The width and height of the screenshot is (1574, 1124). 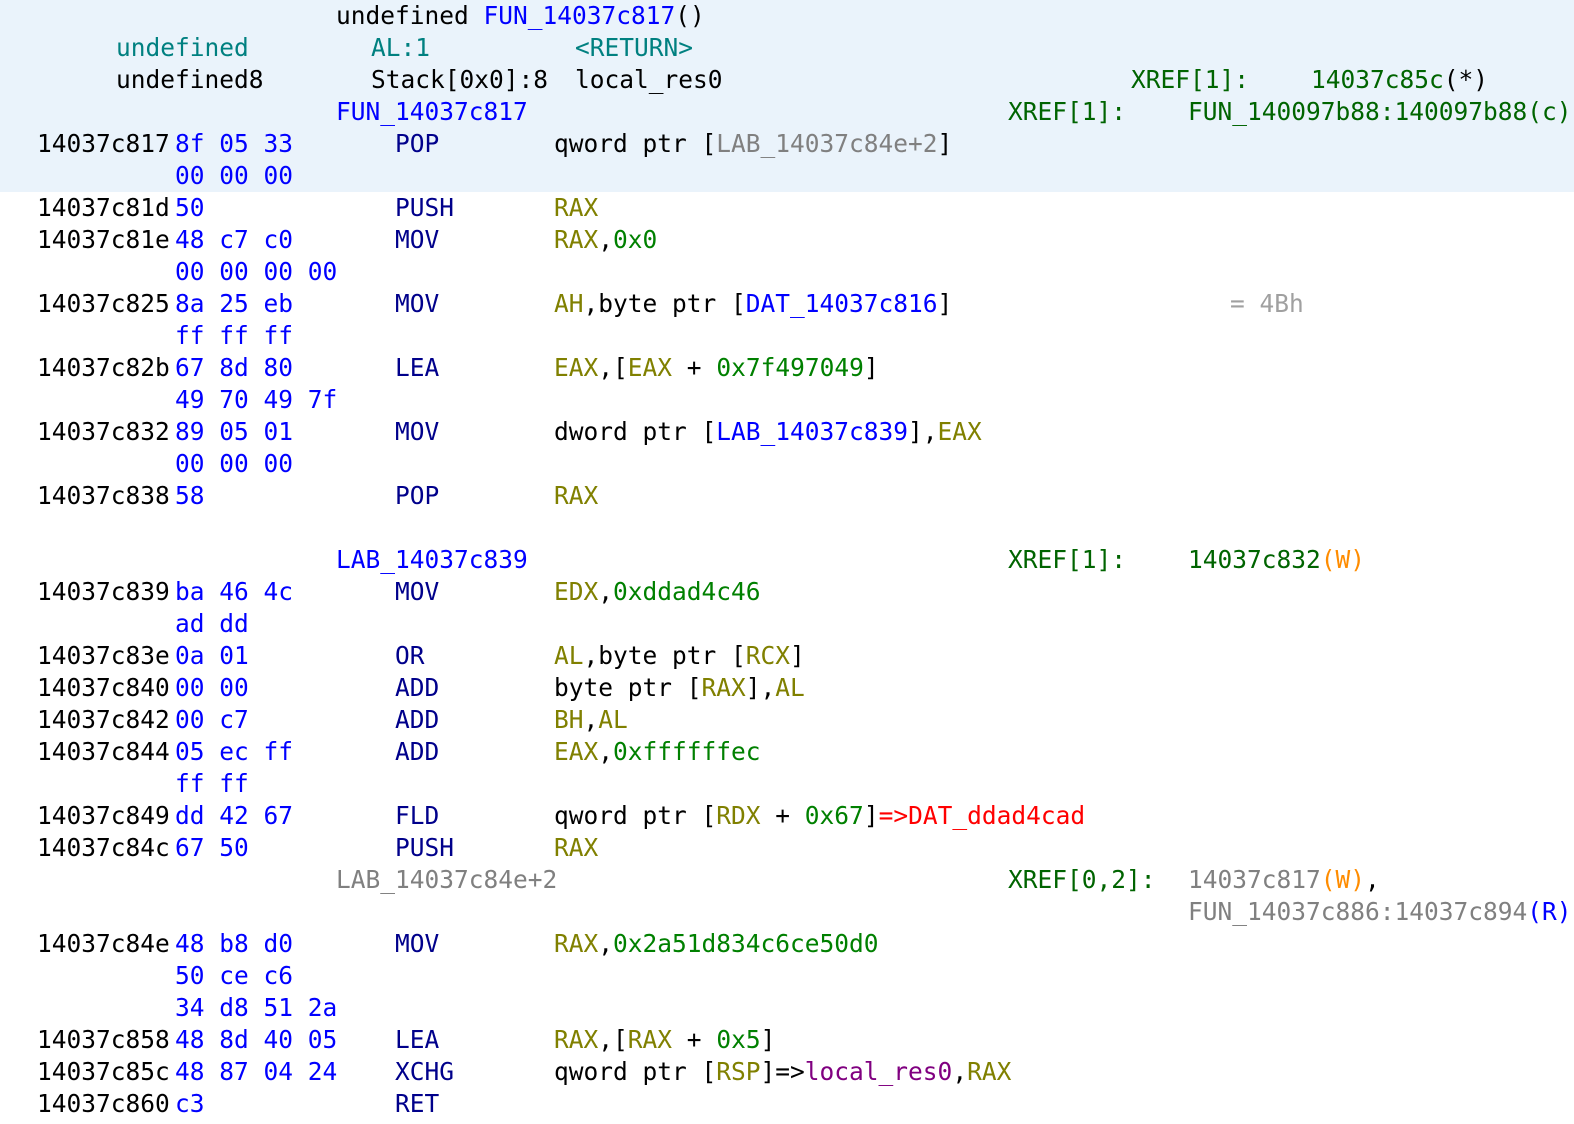 I want to click on instruction-address: 14037c82b, so click(x=103, y=368).